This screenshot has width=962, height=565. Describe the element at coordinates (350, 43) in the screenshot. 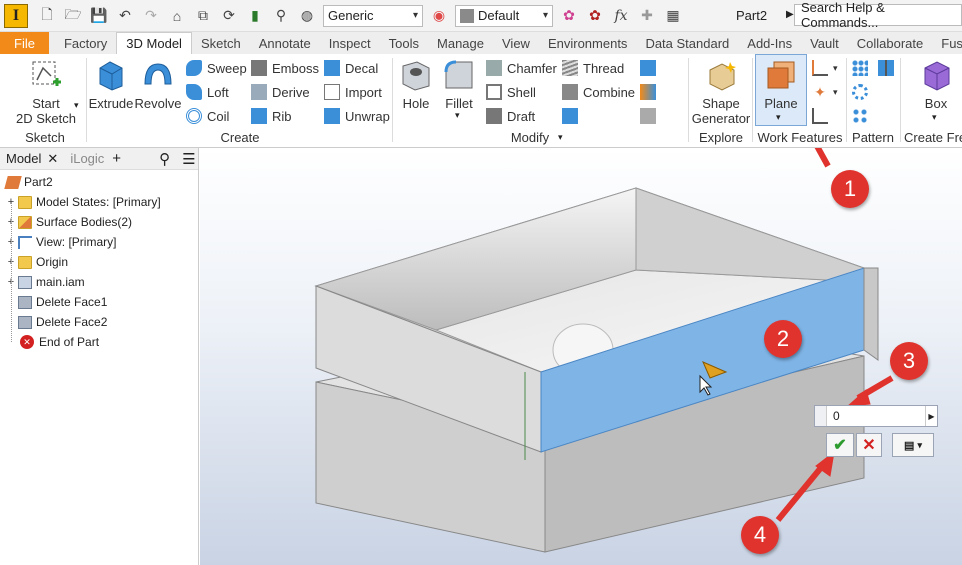

I see `tab-inspect: Inspect` at that location.